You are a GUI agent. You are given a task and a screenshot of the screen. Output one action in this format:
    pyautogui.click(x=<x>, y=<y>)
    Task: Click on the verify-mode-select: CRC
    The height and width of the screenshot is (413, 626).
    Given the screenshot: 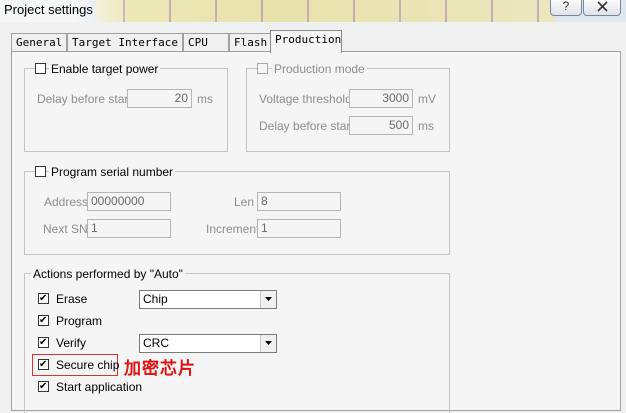 What is the action you would take?
    pyautogui.click(x=208, y=343)
    